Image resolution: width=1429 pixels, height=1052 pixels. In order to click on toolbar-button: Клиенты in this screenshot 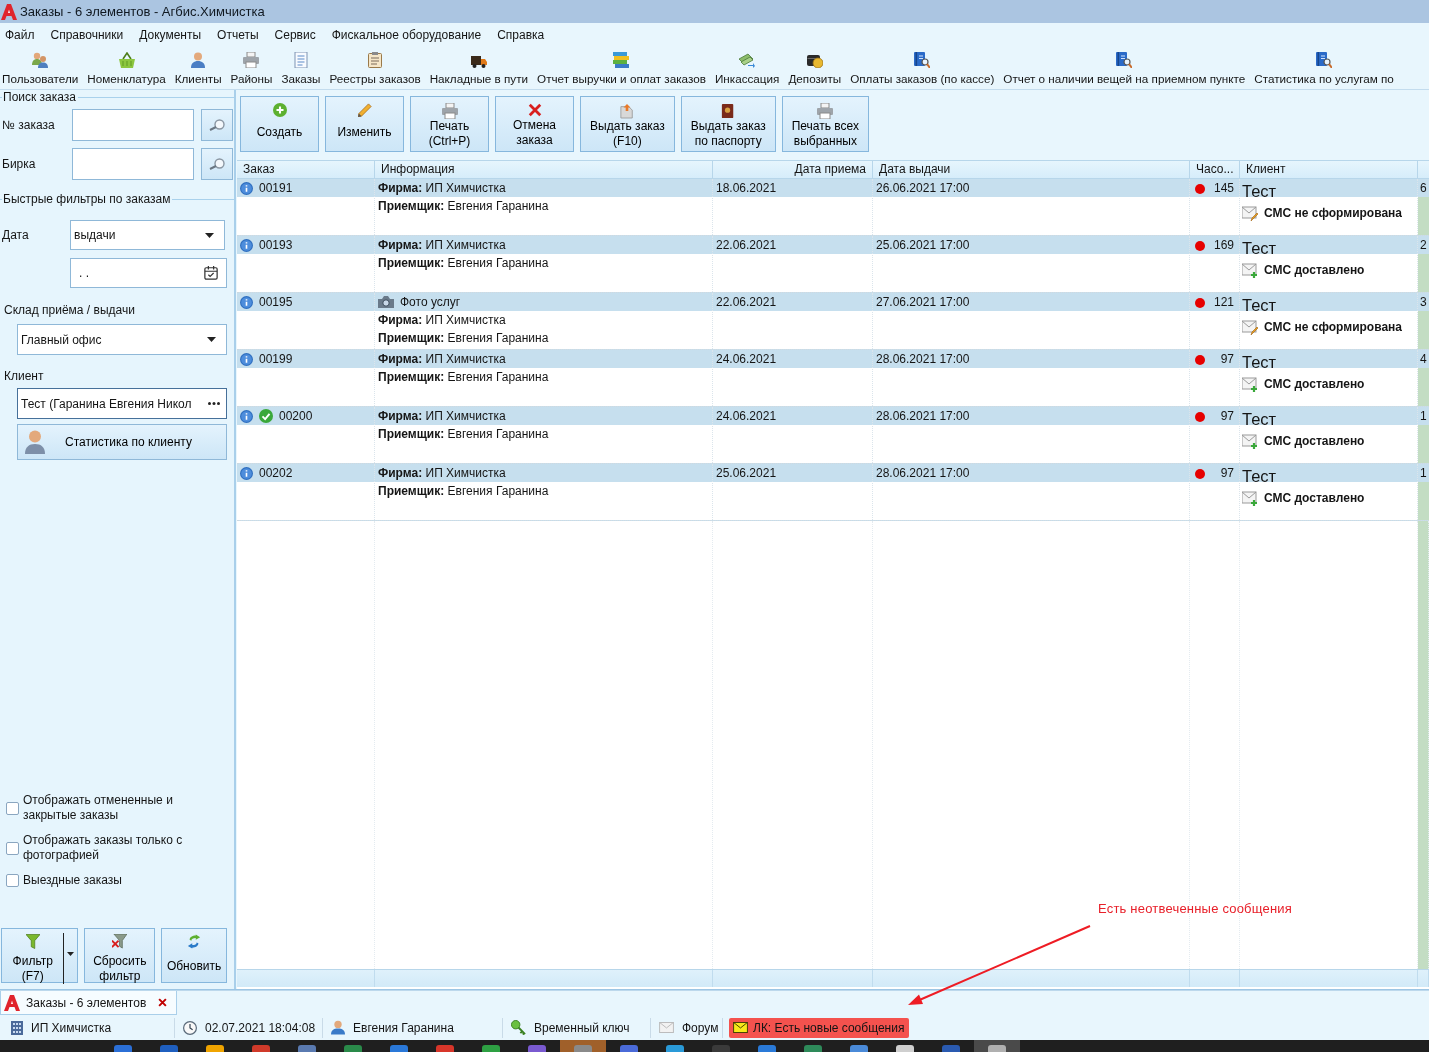, I will do `click(198, 68)`.